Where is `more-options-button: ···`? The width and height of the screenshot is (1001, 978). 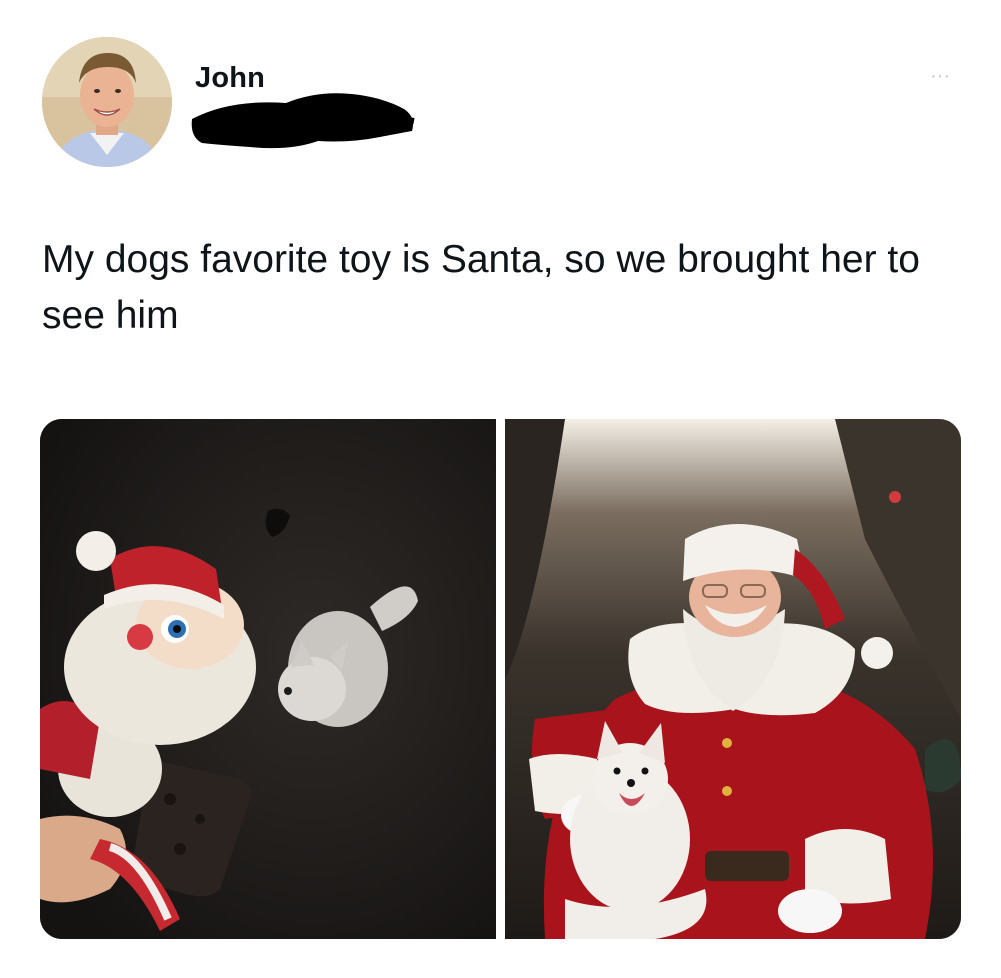 more-options-button: ··· is located at coordinates (940, 76).